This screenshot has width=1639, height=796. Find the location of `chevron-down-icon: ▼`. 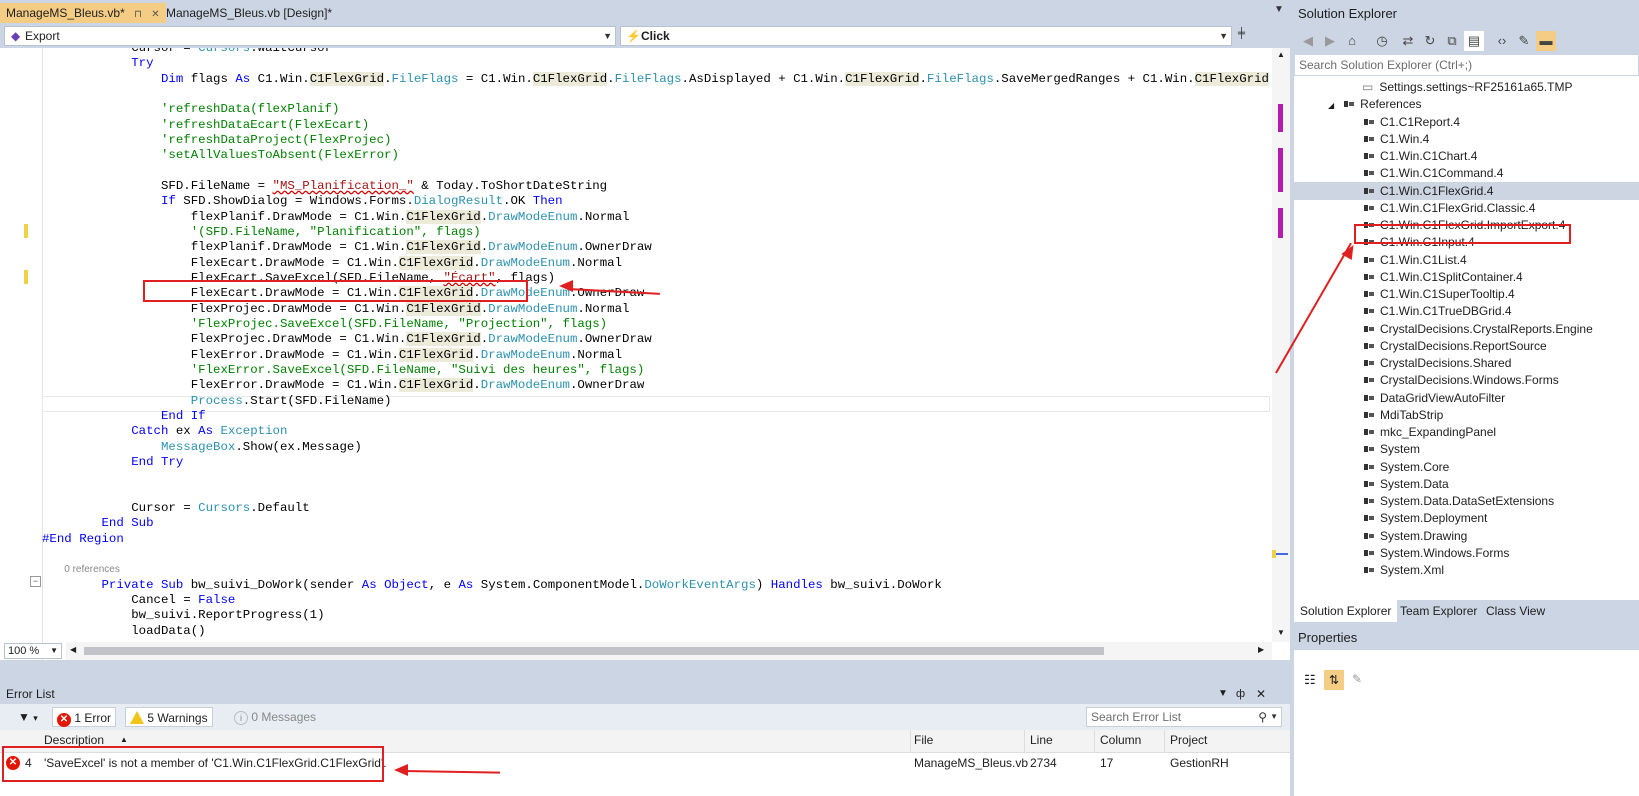

chevron-down-icon: ▼ is located at coordinates (1274, 717).